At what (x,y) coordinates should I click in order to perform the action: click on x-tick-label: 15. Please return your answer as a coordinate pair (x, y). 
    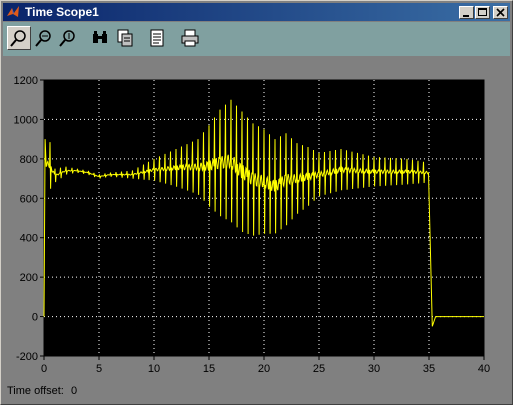
    Looking at the image, I should click on (209, 369).